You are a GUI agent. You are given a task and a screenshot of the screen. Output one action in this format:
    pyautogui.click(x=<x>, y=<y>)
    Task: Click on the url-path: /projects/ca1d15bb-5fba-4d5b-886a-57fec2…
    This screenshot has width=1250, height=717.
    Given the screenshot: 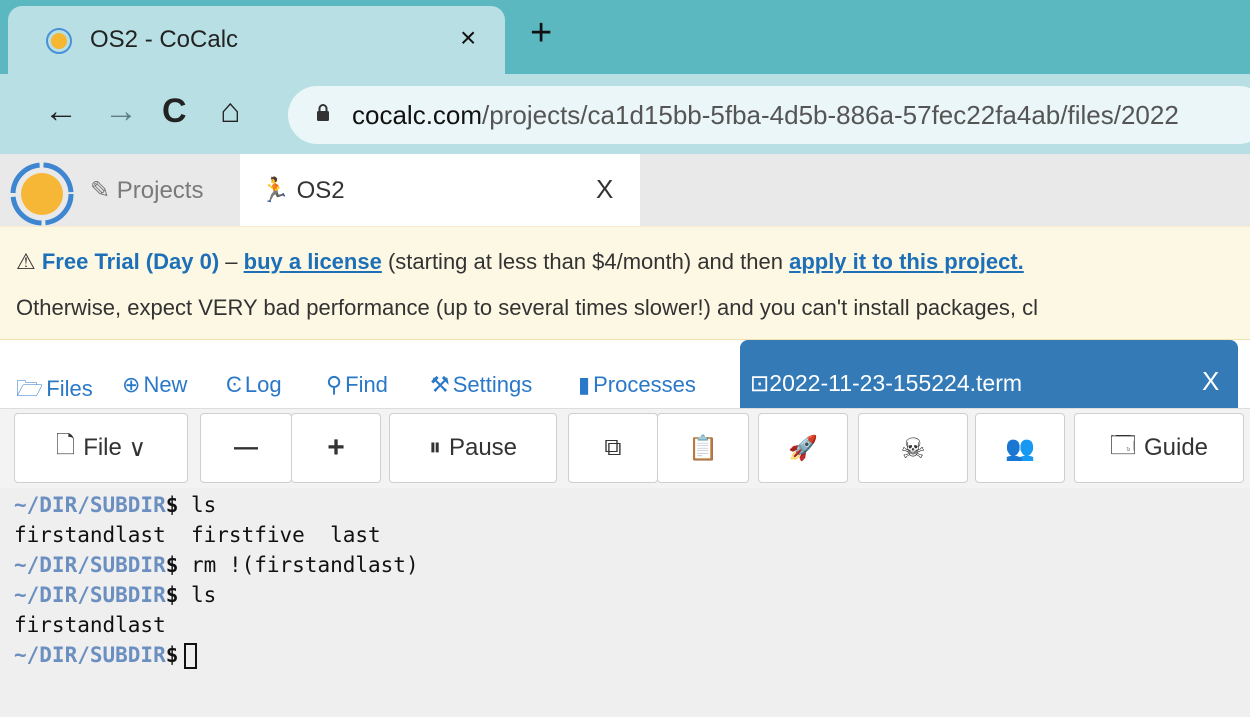 What is the action you would take?
    pyautogui.click(x=830, y=115)
    